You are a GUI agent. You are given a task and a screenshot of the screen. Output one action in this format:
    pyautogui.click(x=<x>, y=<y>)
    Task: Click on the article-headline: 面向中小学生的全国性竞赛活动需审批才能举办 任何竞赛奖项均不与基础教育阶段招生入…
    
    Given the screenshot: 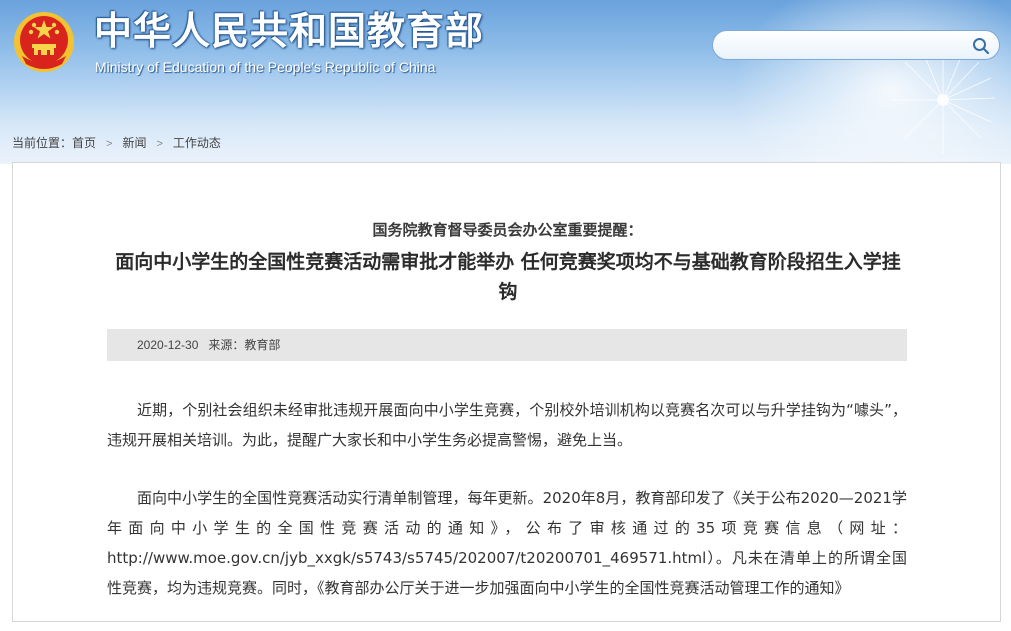 What is the action you would take?
    pyautogui.click(x=508, y=277)
    